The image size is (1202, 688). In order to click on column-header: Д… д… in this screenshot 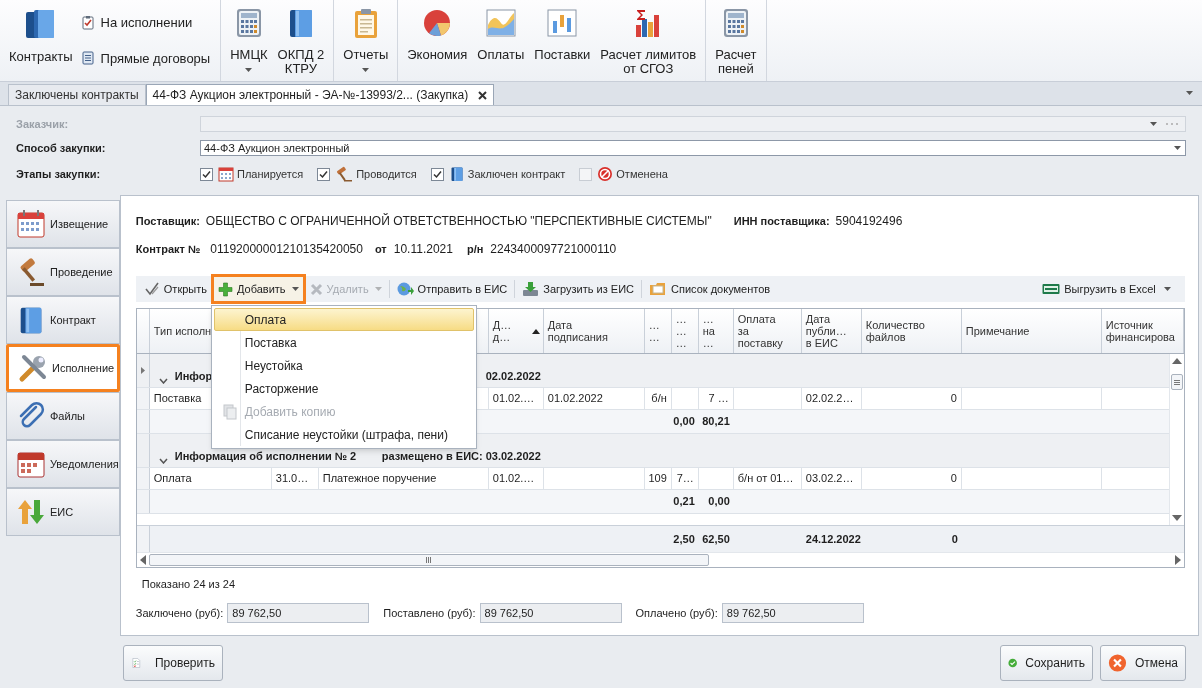, I will do `click(516, 331)`.